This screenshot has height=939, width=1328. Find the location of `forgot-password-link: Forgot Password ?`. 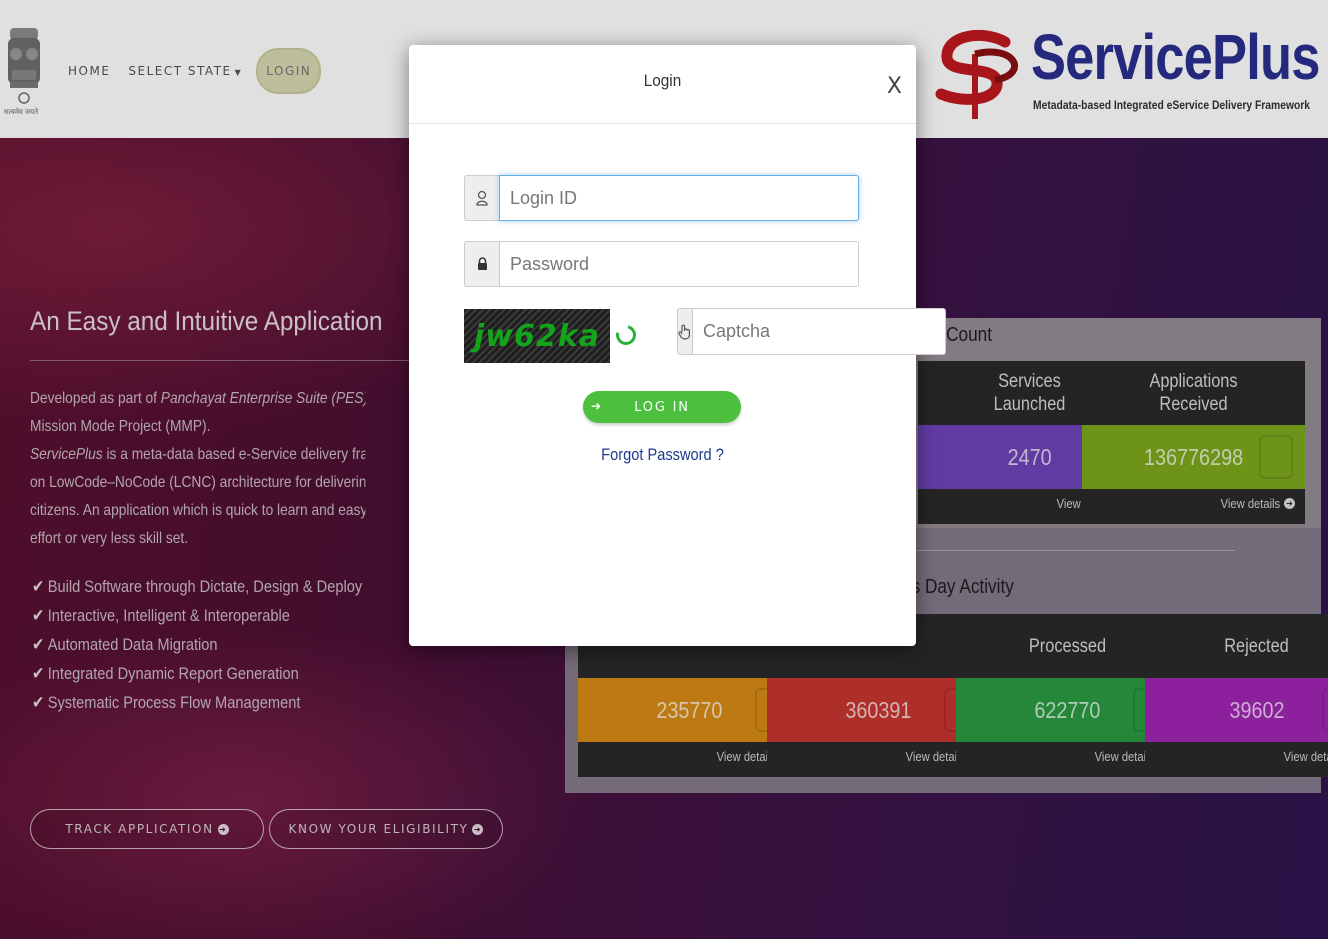

forgot-password-link: Forgot Password ? is located at coordinates (662, 455).